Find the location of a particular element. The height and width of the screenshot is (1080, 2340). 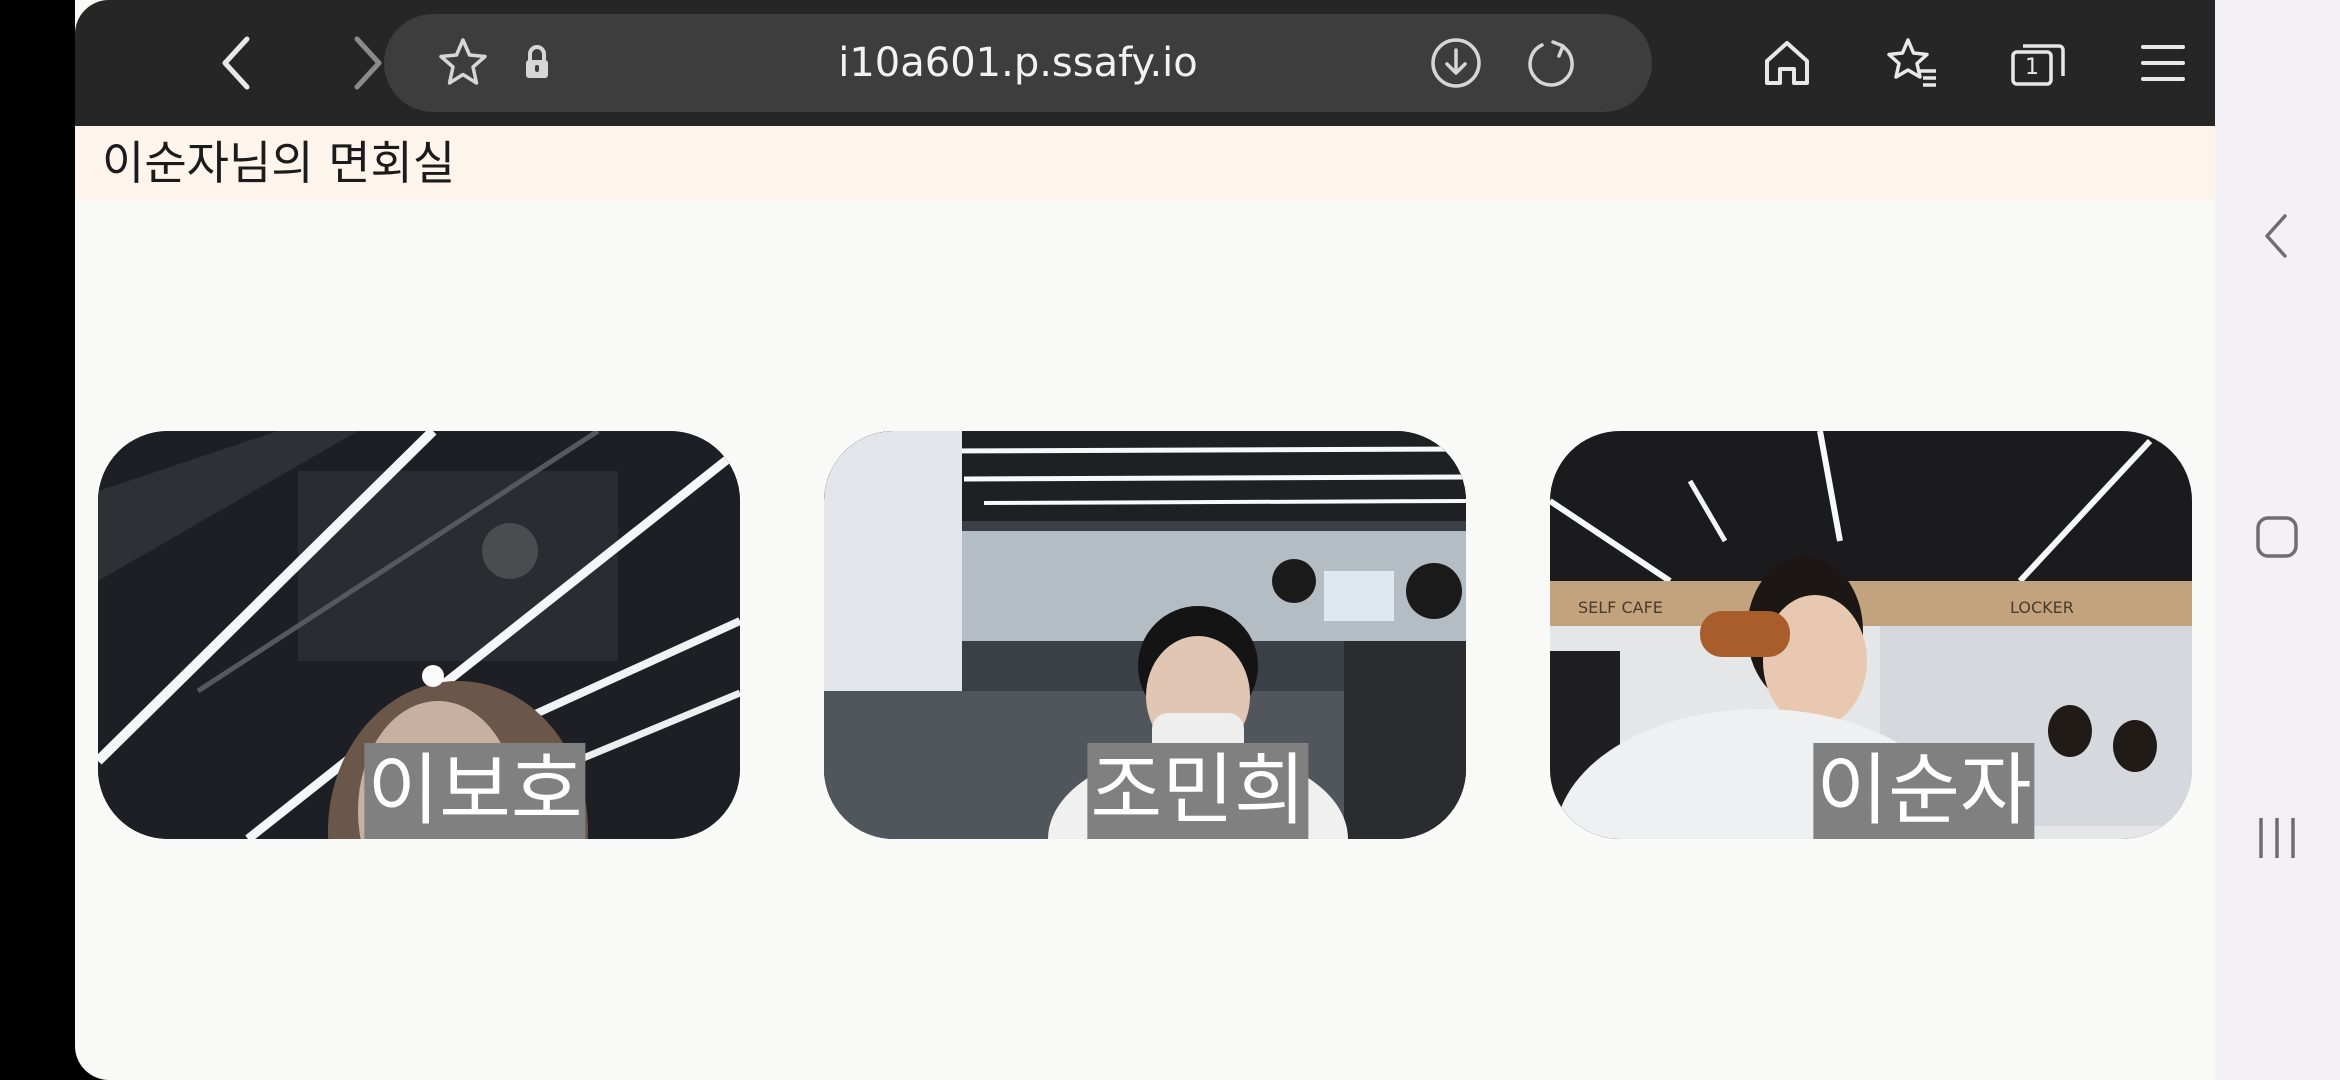

download-icon is located at coordinates (1456, 63).